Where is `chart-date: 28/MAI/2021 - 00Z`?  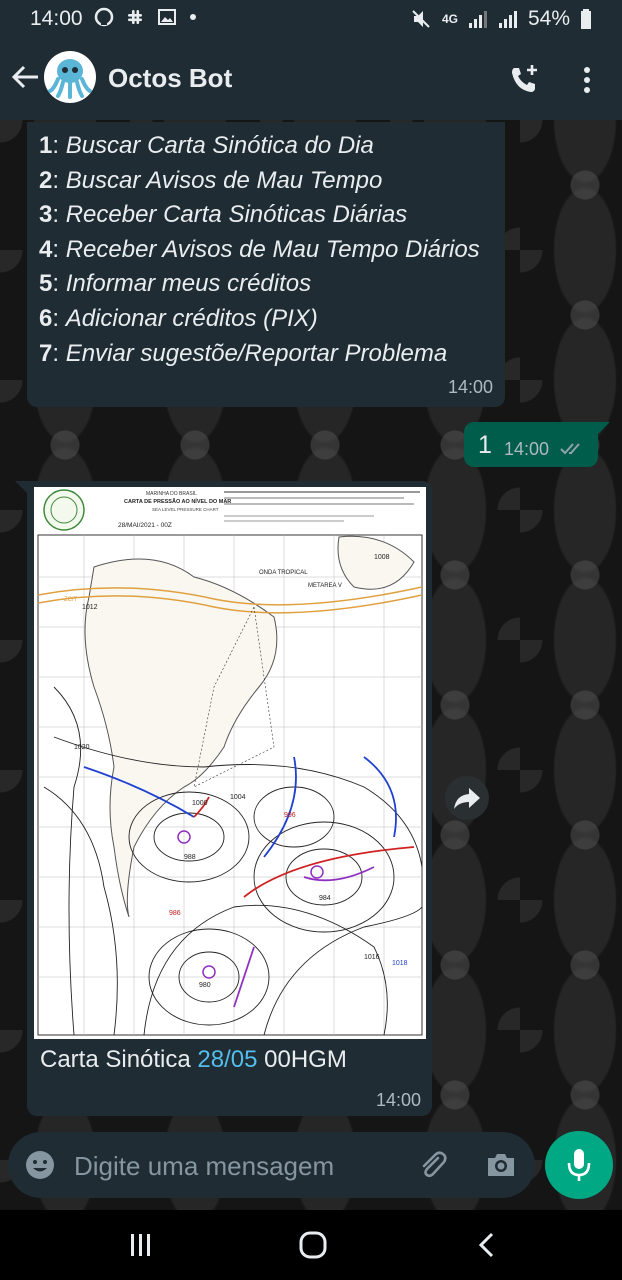
chart-date: 28/MAI/2021 - 00Z is located at coordinates (145, 525).